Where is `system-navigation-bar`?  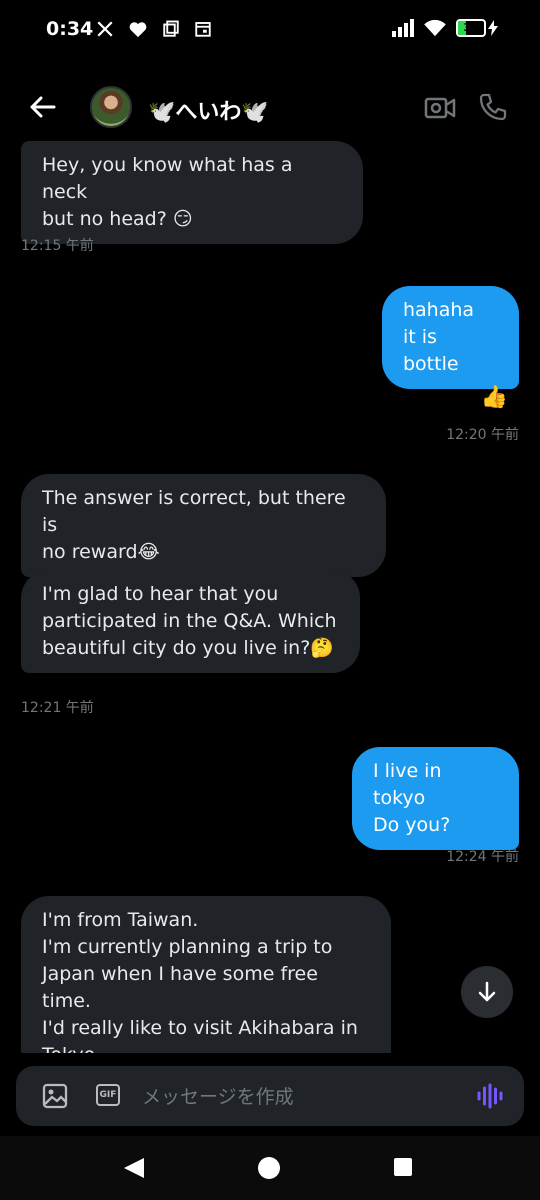 system-navigation-bar is located at coordinates (270, 1168).